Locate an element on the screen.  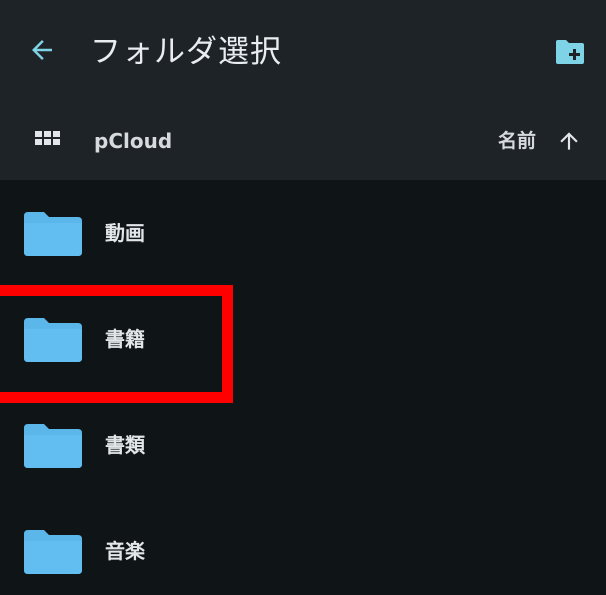
folder-name: 書籍 is located at coordinates (125, 339).